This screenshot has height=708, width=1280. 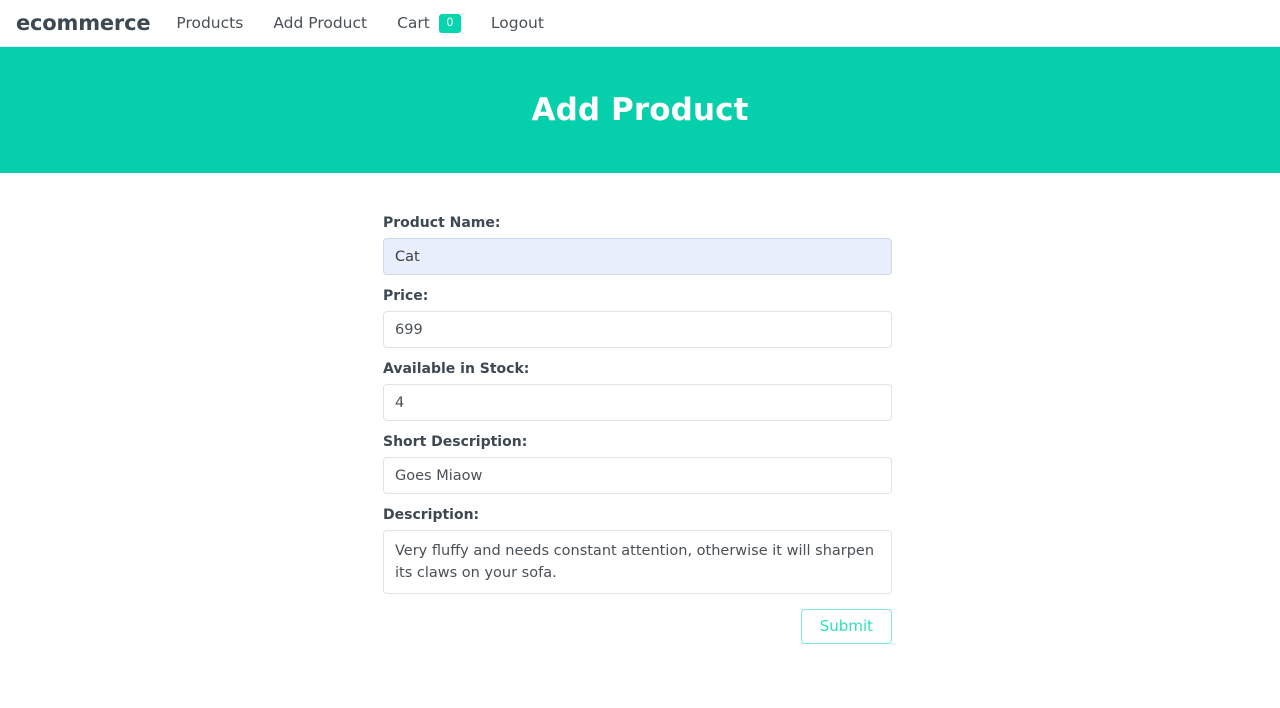 I want to click on nav-links: Products Add Product Cart 0 Logout, so click(x=360, y=23).